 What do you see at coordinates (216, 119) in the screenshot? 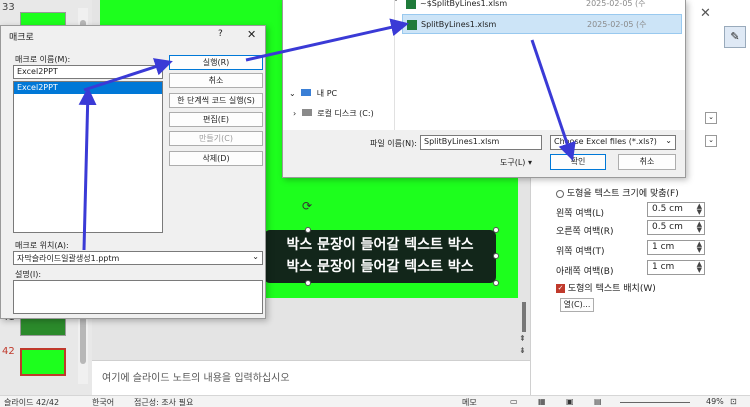
I see `edit-button: 편집(E)` at bounding box center [216, 119].